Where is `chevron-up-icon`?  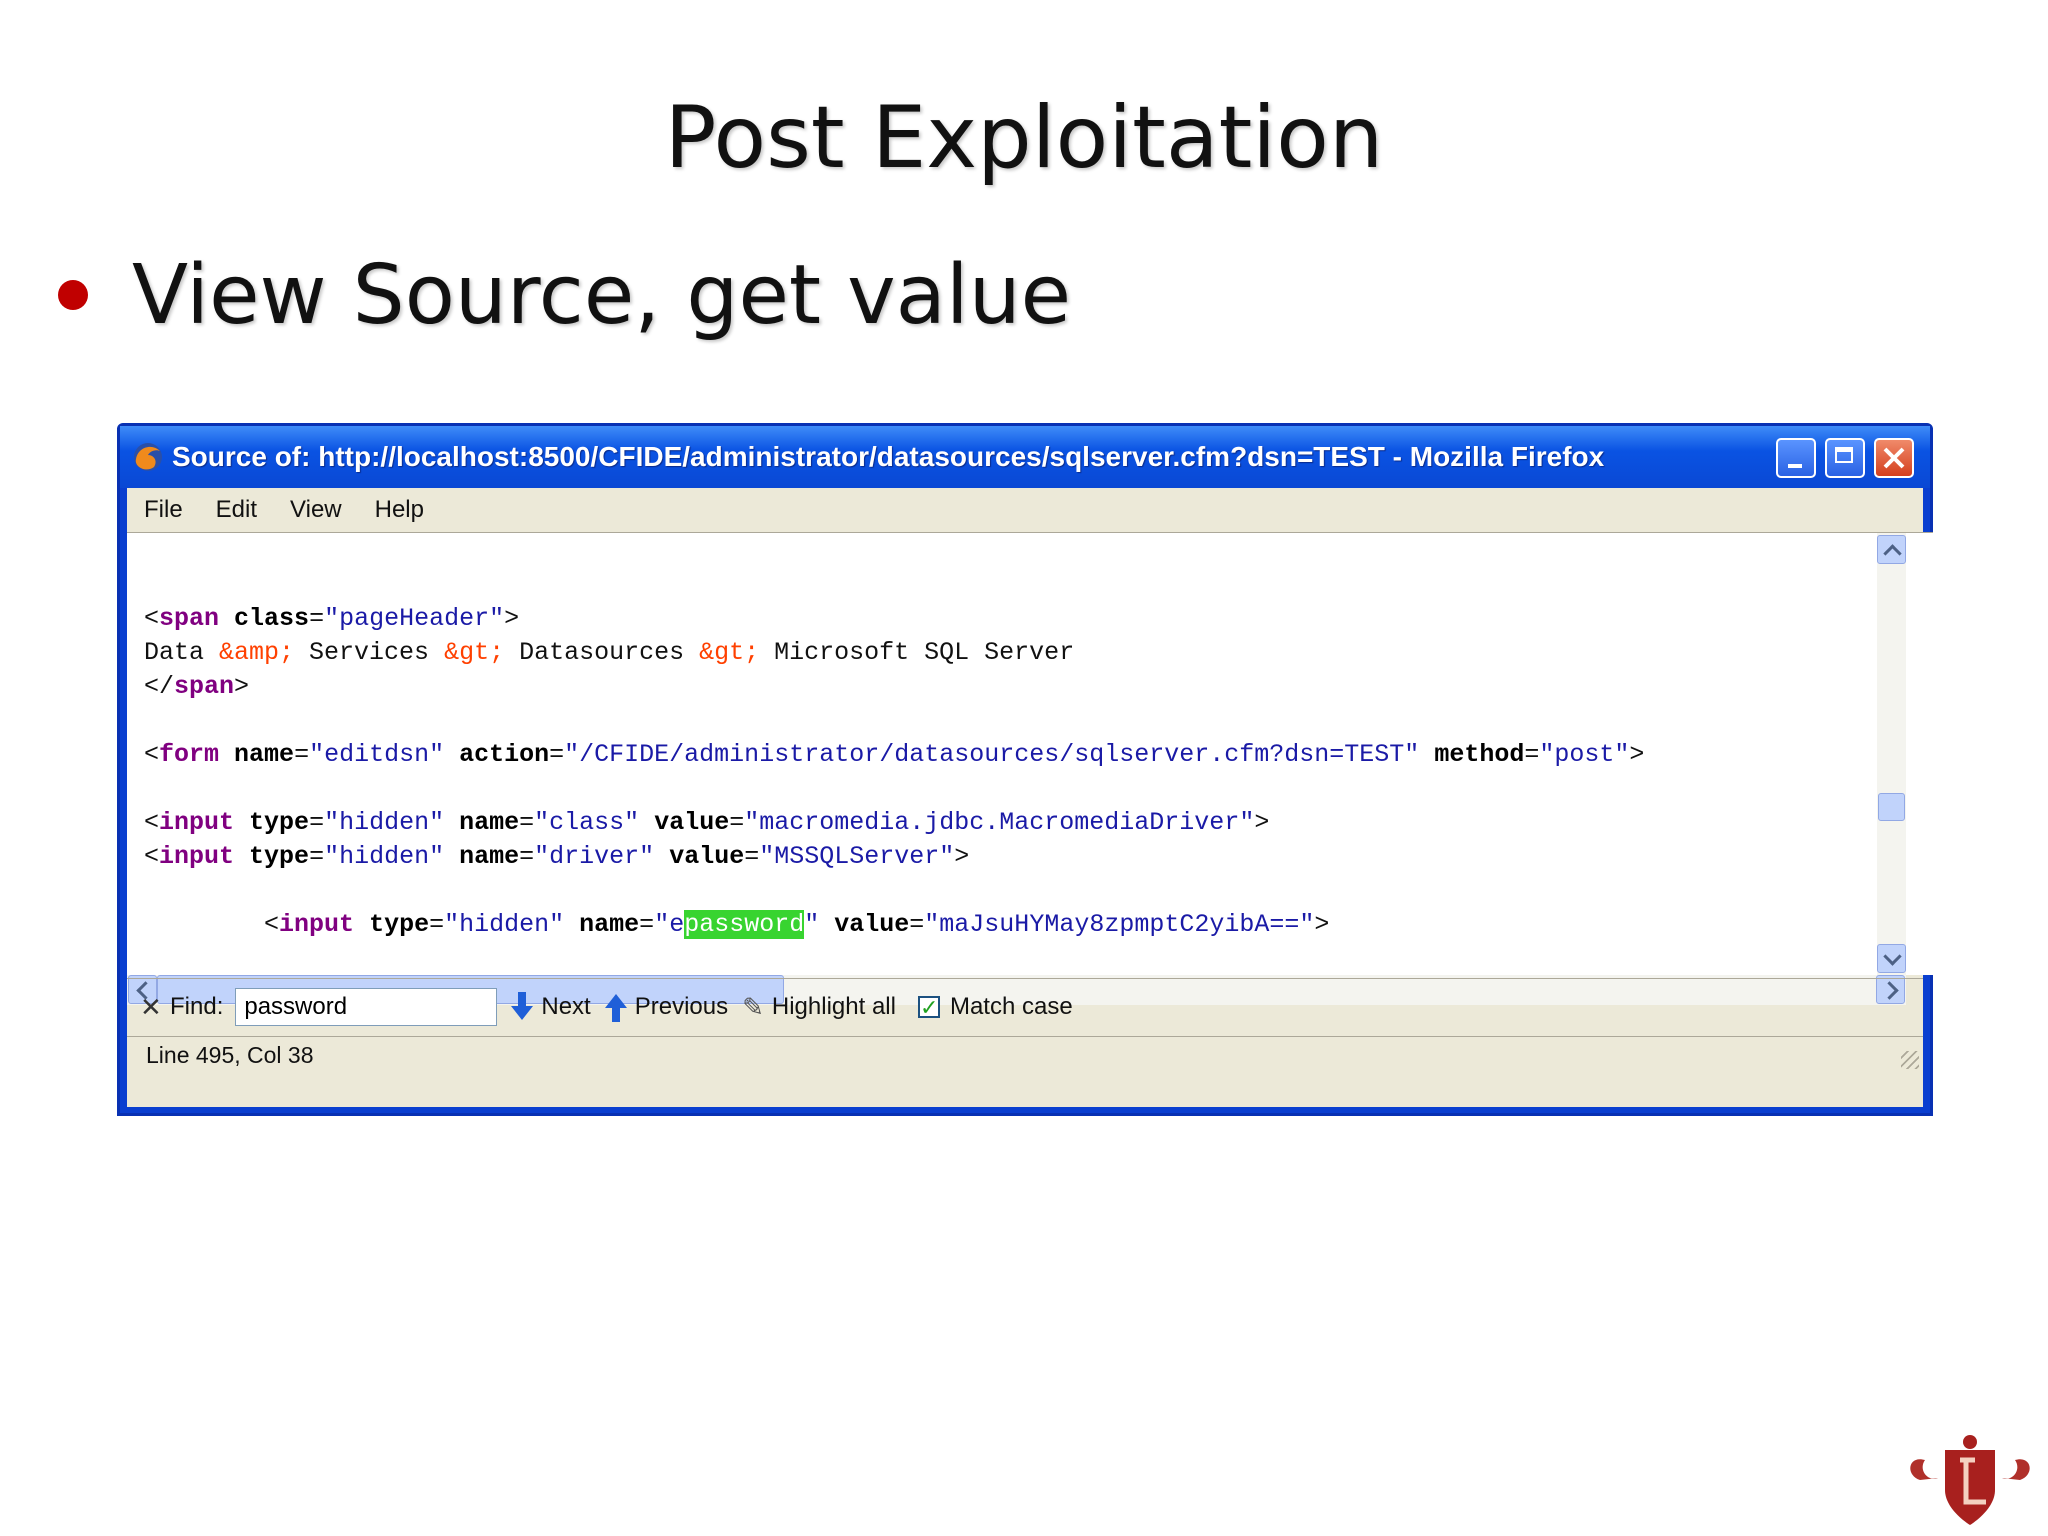 chevron-up-icon is located at coordinates (1892, 553).